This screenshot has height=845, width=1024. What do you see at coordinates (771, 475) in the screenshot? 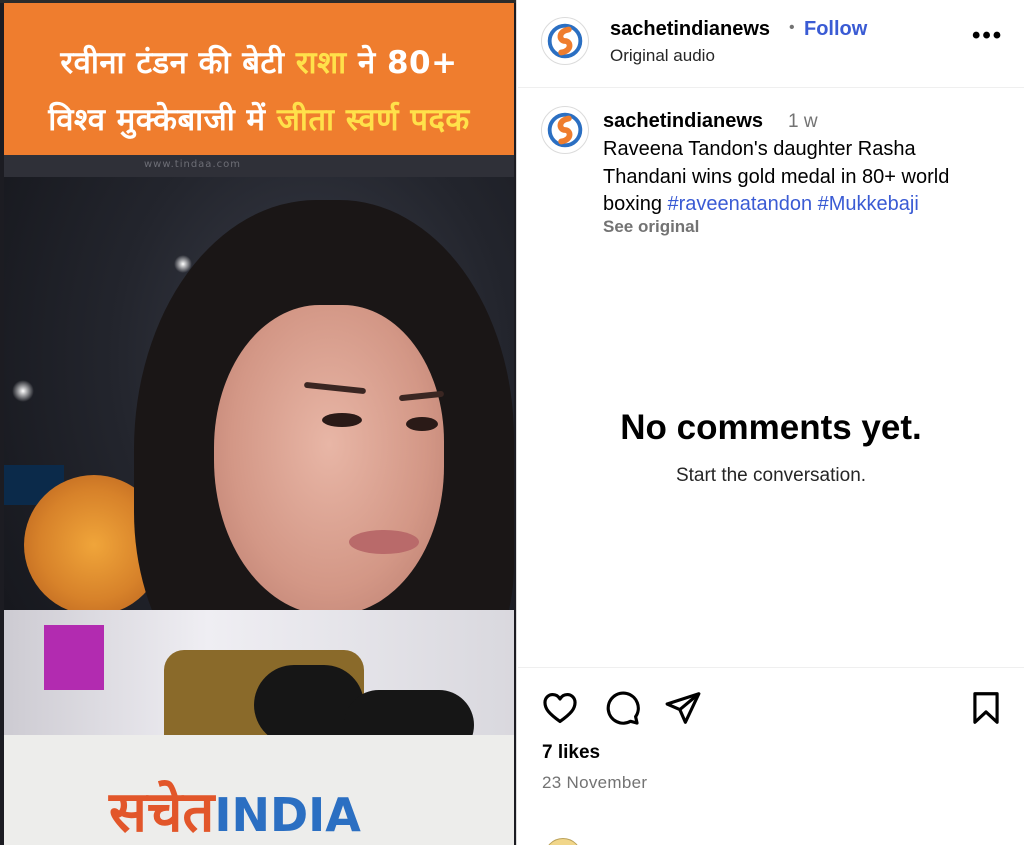
I see `no-comments-subtitle: Start the conversation.` at bounding box center [771, 475].